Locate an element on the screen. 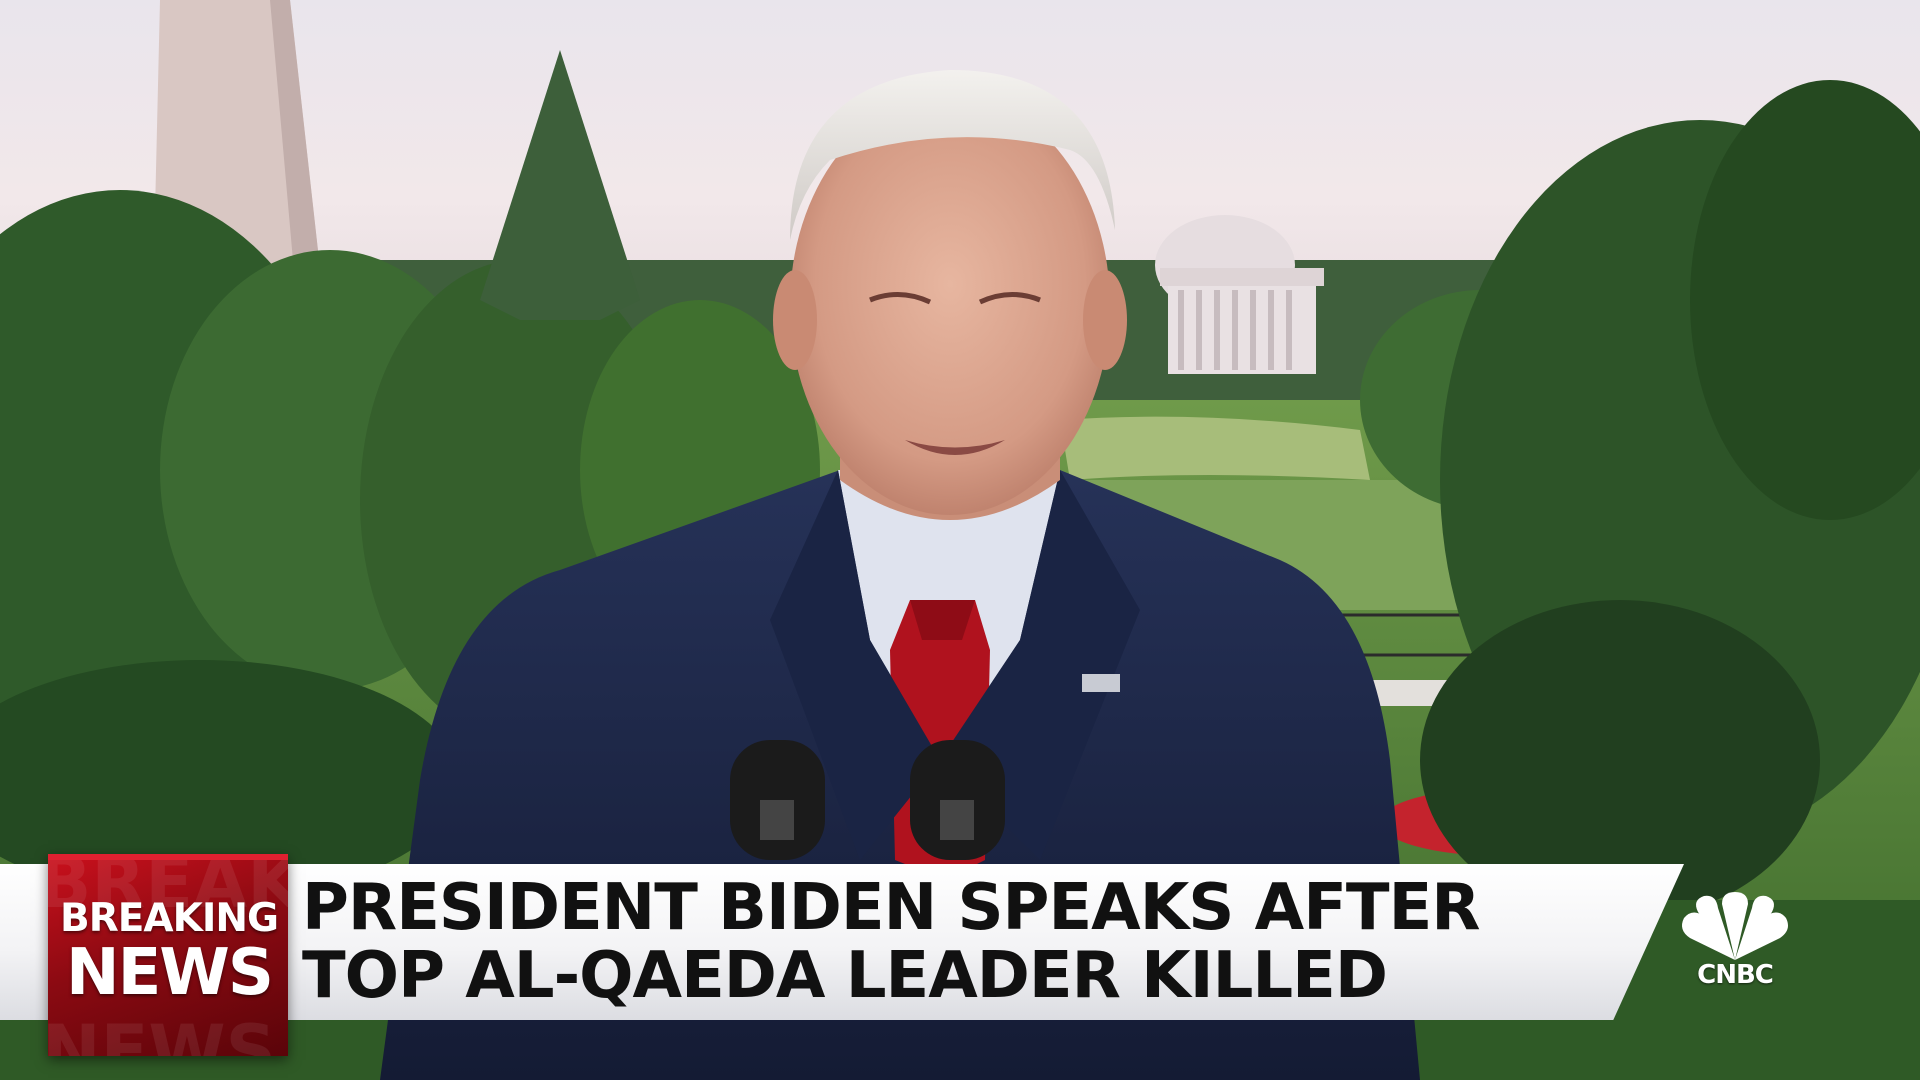  badge-line-2: NEWS is located at coordinates (170, 973).